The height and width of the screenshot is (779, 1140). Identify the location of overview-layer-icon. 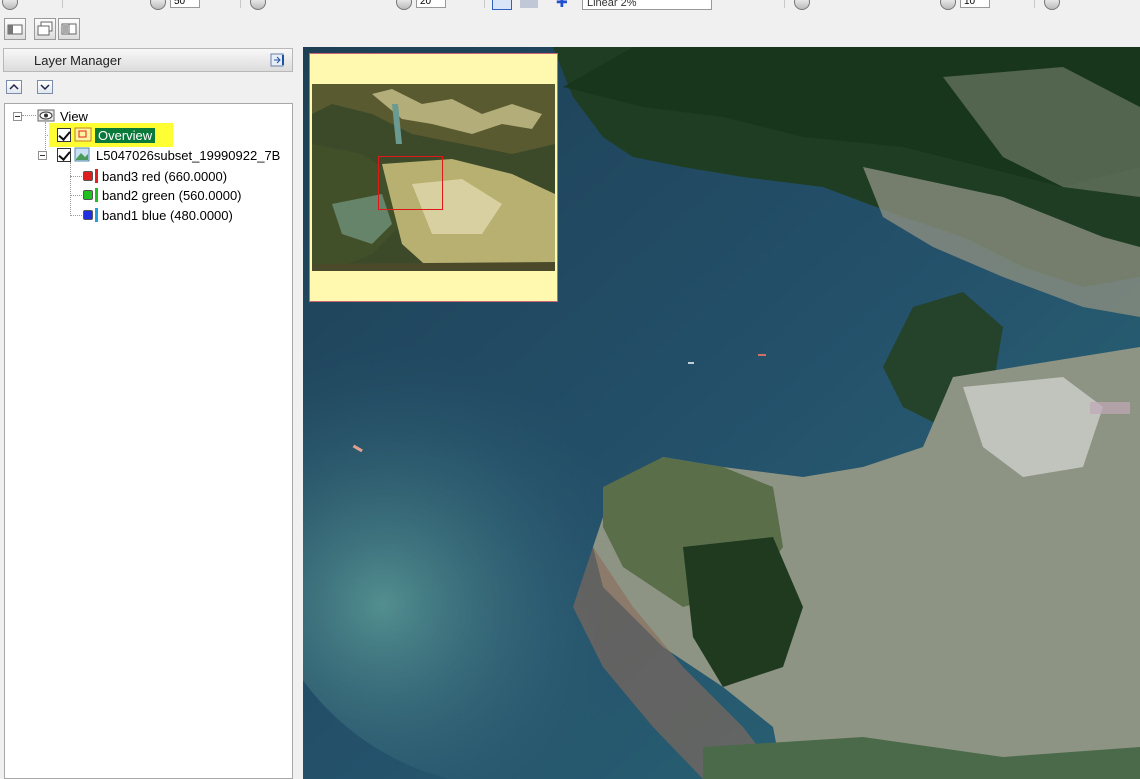
(83, 135).